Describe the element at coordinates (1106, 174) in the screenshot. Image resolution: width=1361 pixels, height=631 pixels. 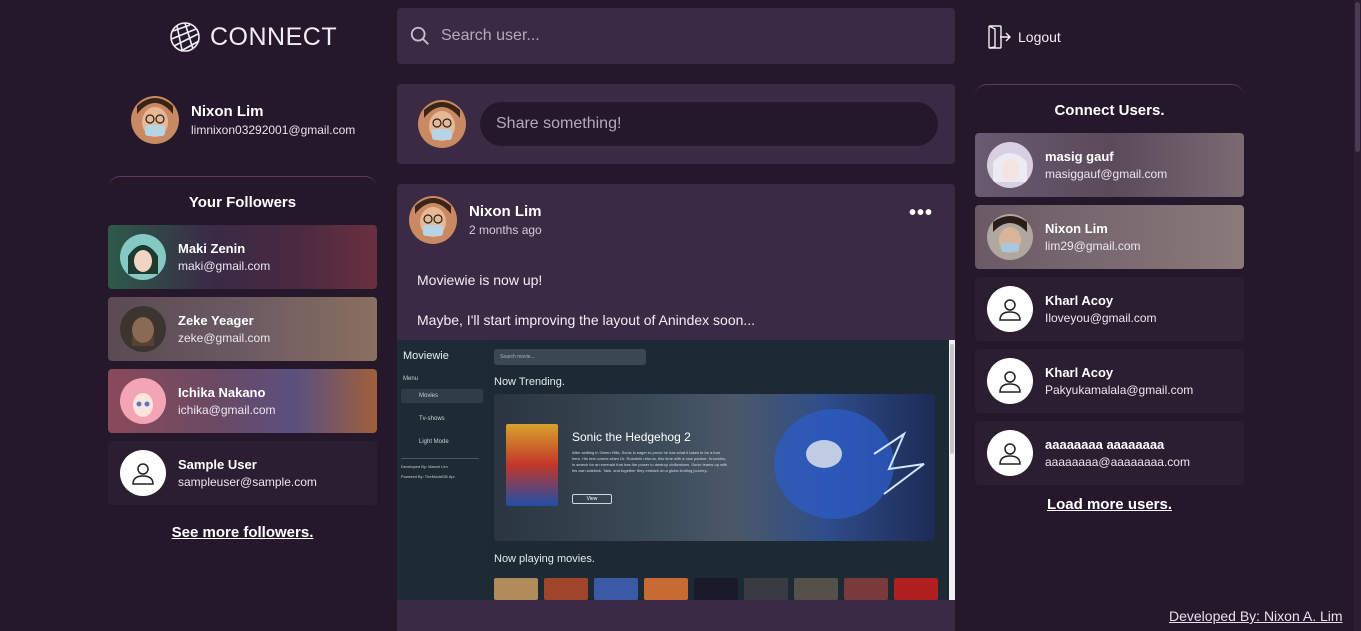
I see `user-email: masiggauf@gmail.com` at that location.